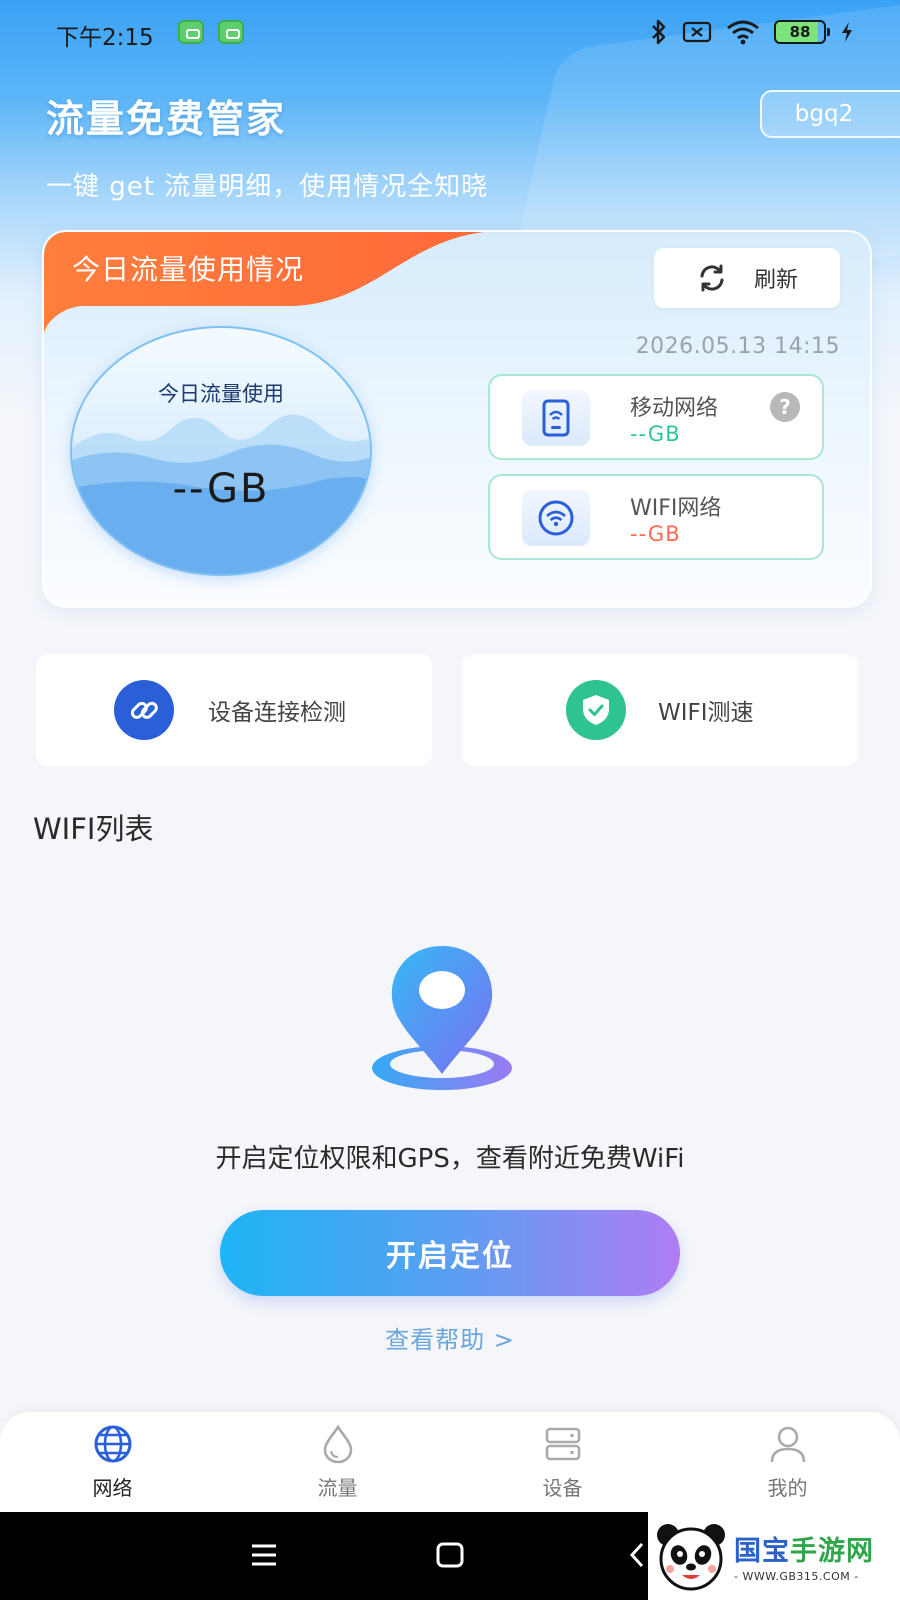 This screenshot has width=900, height=1600. What do you see at coordinates (337, 1488) in the screenshot?
I see `tab-label: 流量` at bounding box center [337, 1488].